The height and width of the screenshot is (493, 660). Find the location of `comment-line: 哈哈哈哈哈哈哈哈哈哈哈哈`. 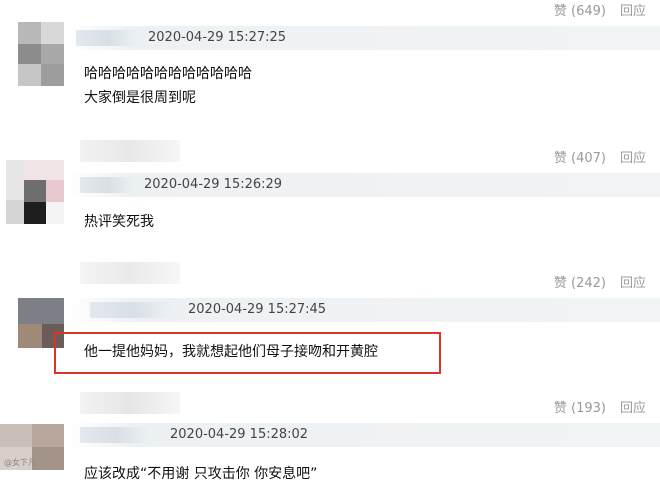

comment-line: 哈哈哈哈哈哈哈哈哈哈哈哈 is located at coordinates (168, 74).